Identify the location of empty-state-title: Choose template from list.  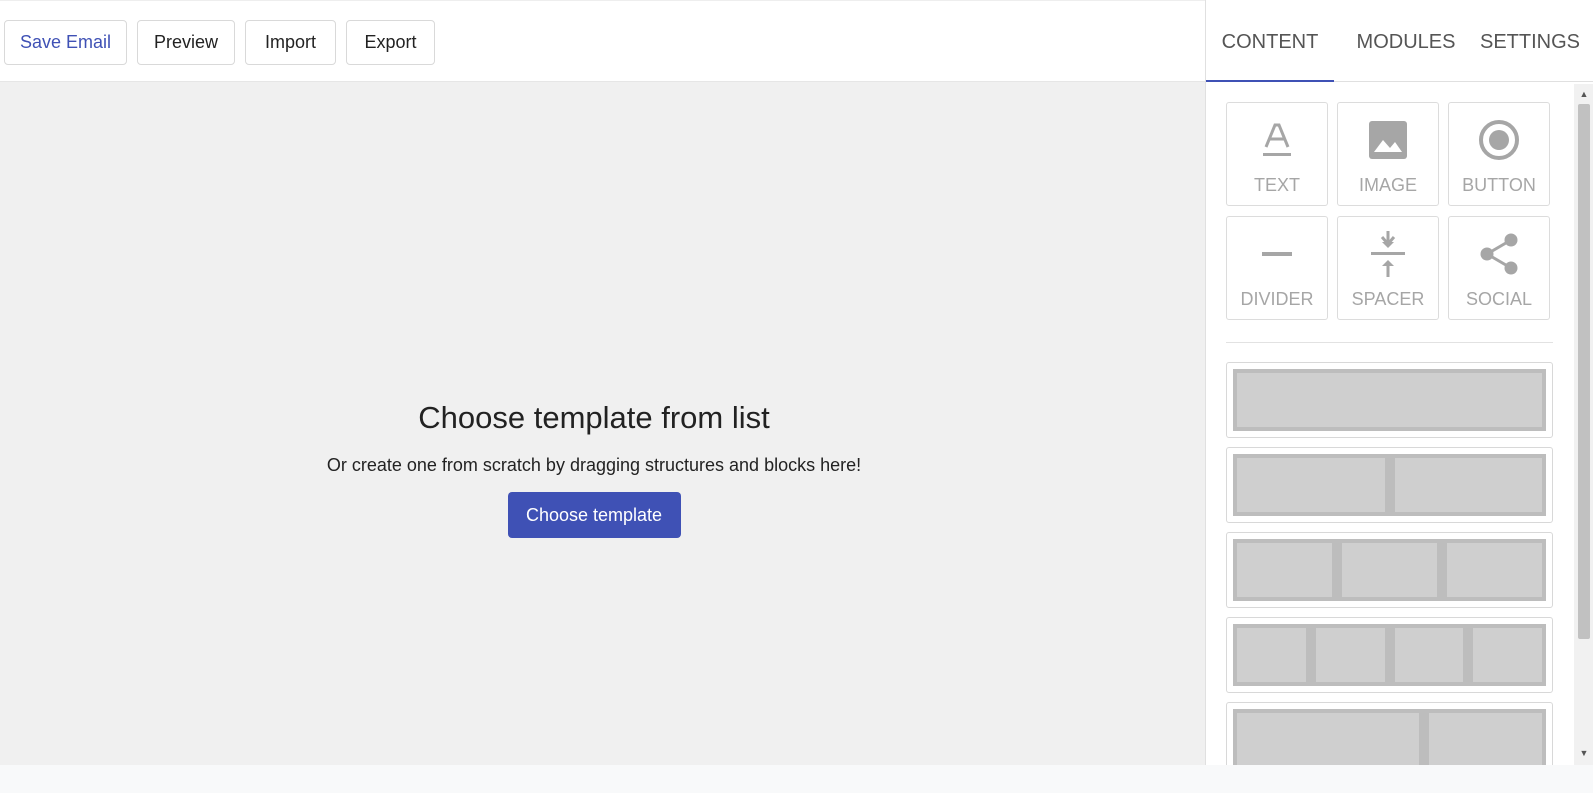
(594, 417).